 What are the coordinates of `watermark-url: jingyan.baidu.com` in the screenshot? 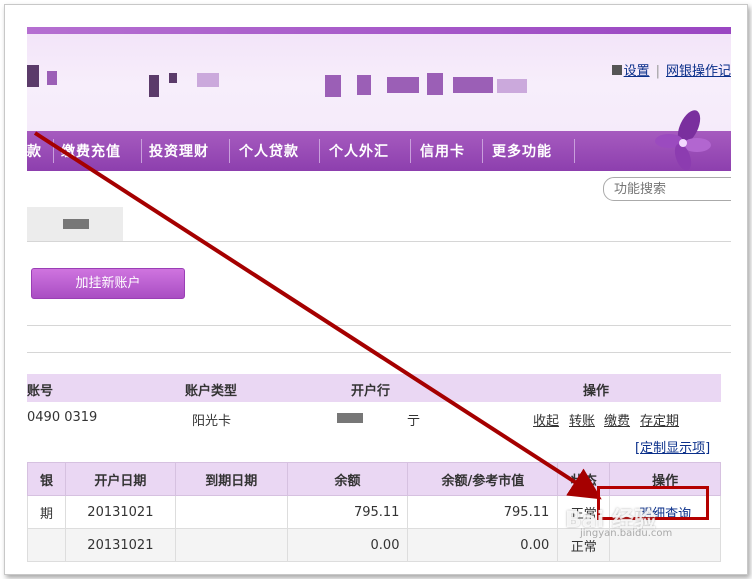 It's located at (626, 533).